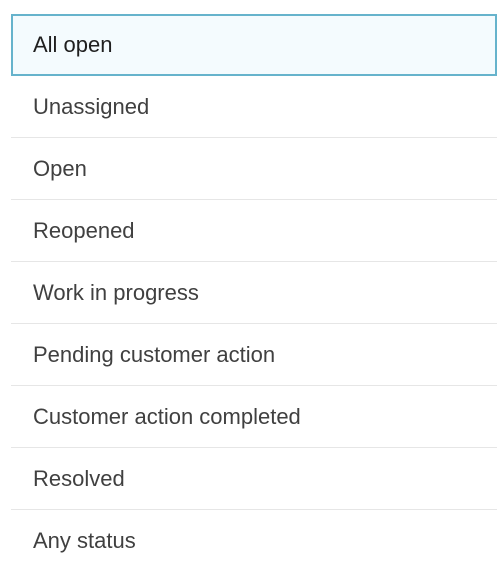 This screenshot has width=497, height=572. Describe the element at coordinates (79, 478) in the screenshot. I see `option-label: Resolved` at that location.